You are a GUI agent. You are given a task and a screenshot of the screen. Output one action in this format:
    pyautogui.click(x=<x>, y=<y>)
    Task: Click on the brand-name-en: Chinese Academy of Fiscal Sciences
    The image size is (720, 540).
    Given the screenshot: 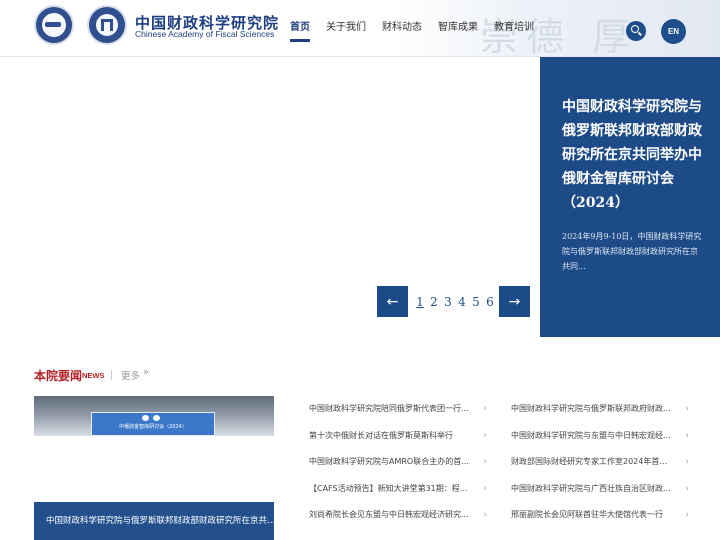 What is the action you would take?
    pyautogui.click(x=204, y=34)
    